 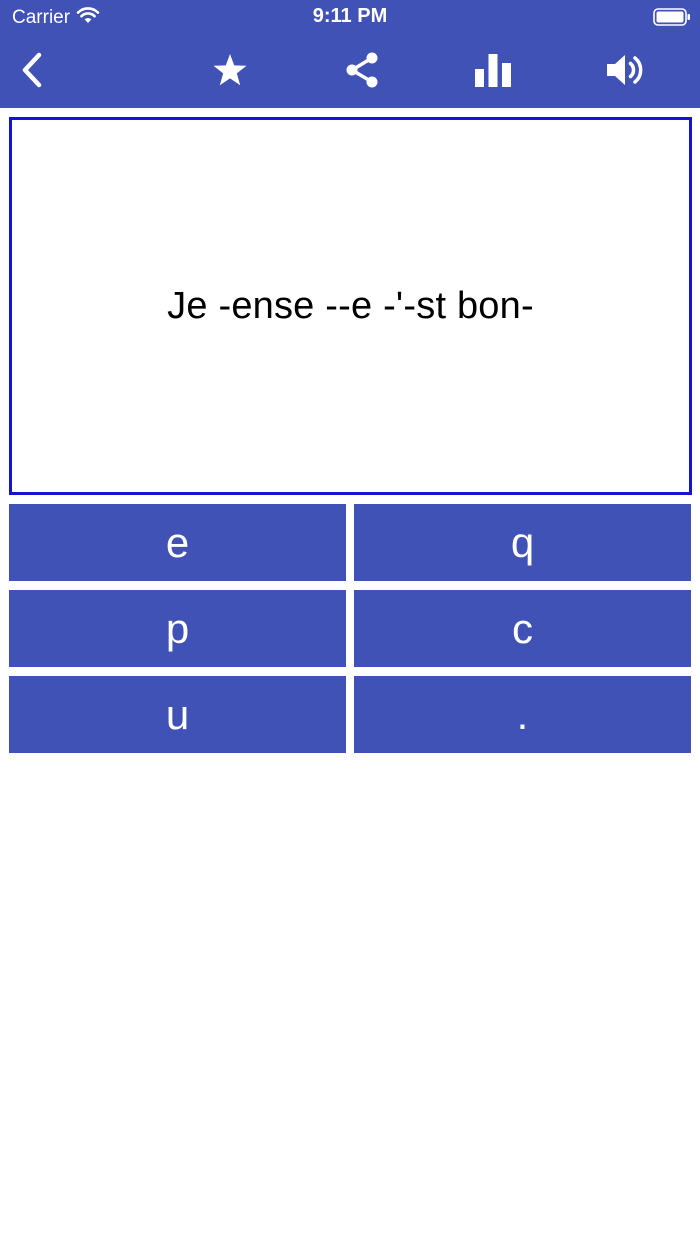 I want to click on masked-sentence: Je -ense --e -'-st bon-, so click(x=350, y=305).